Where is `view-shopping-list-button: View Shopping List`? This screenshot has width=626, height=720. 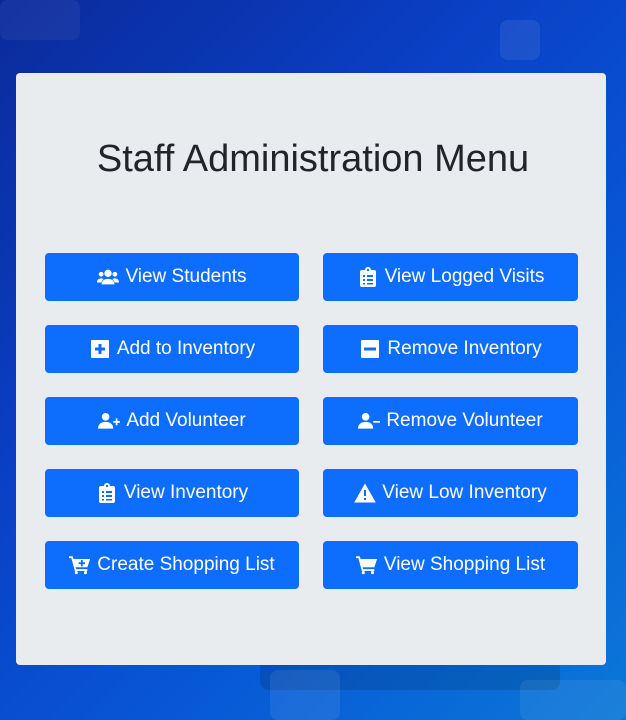
view-shopping-list-button: View Shopping List is located at coordinates (450, 565).